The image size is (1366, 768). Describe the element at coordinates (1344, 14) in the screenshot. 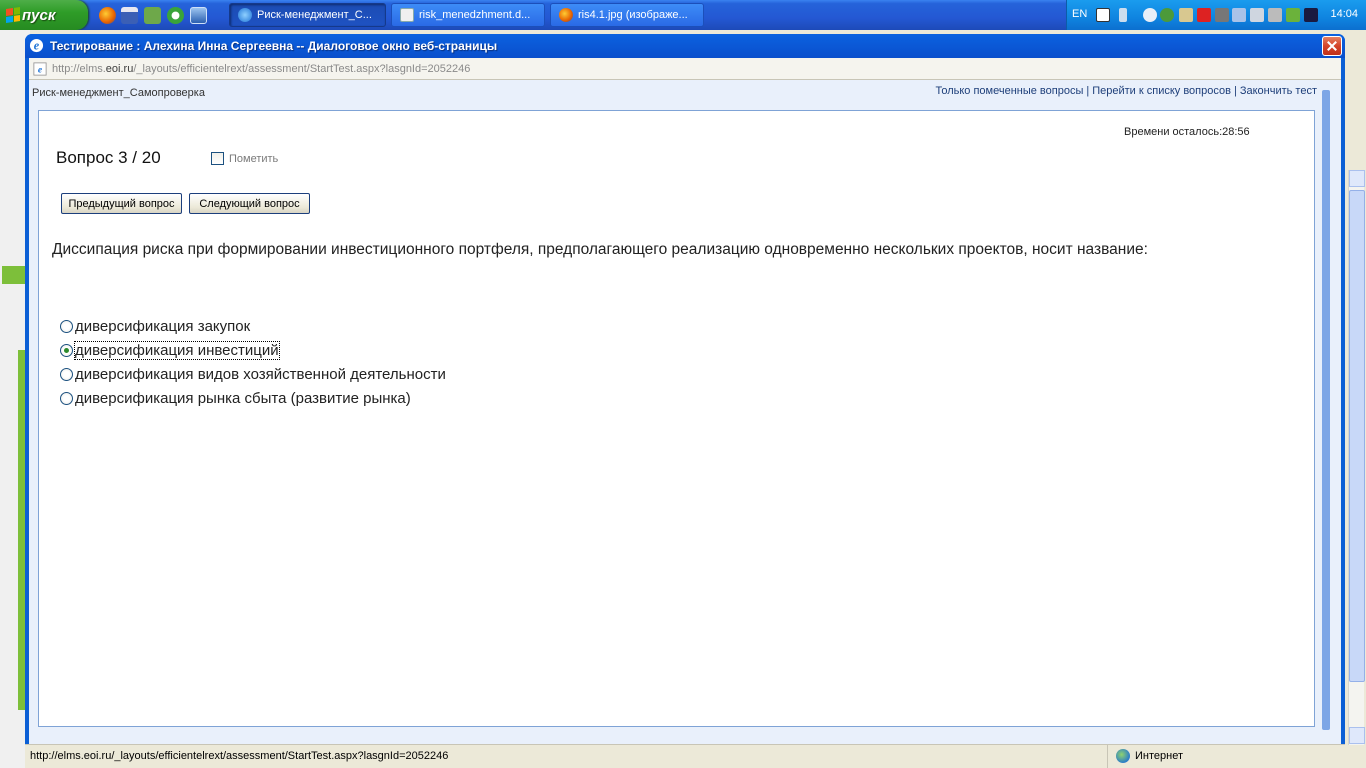

I see `clock: 14:04` at that location.